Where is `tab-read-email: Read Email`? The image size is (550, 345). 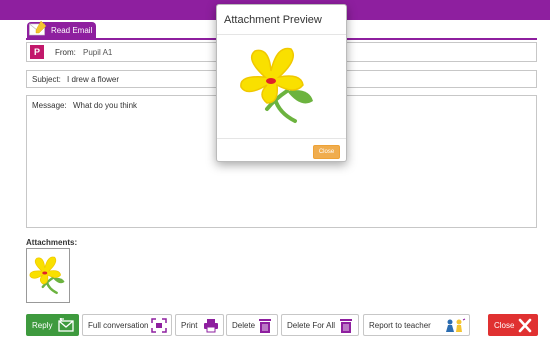 tab-read-email: Read Email is located at coordinates (61, 30).